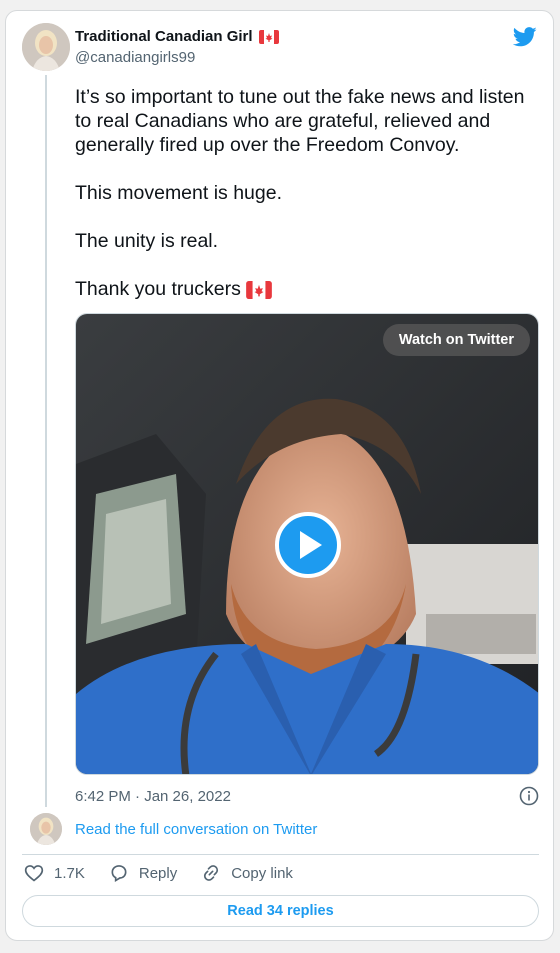 The height and width of the screenshot is (953, 560). What do you see at coordinates (211, 873) in the screenshot?
I see `link-icon` at bounding box center [211, 873].